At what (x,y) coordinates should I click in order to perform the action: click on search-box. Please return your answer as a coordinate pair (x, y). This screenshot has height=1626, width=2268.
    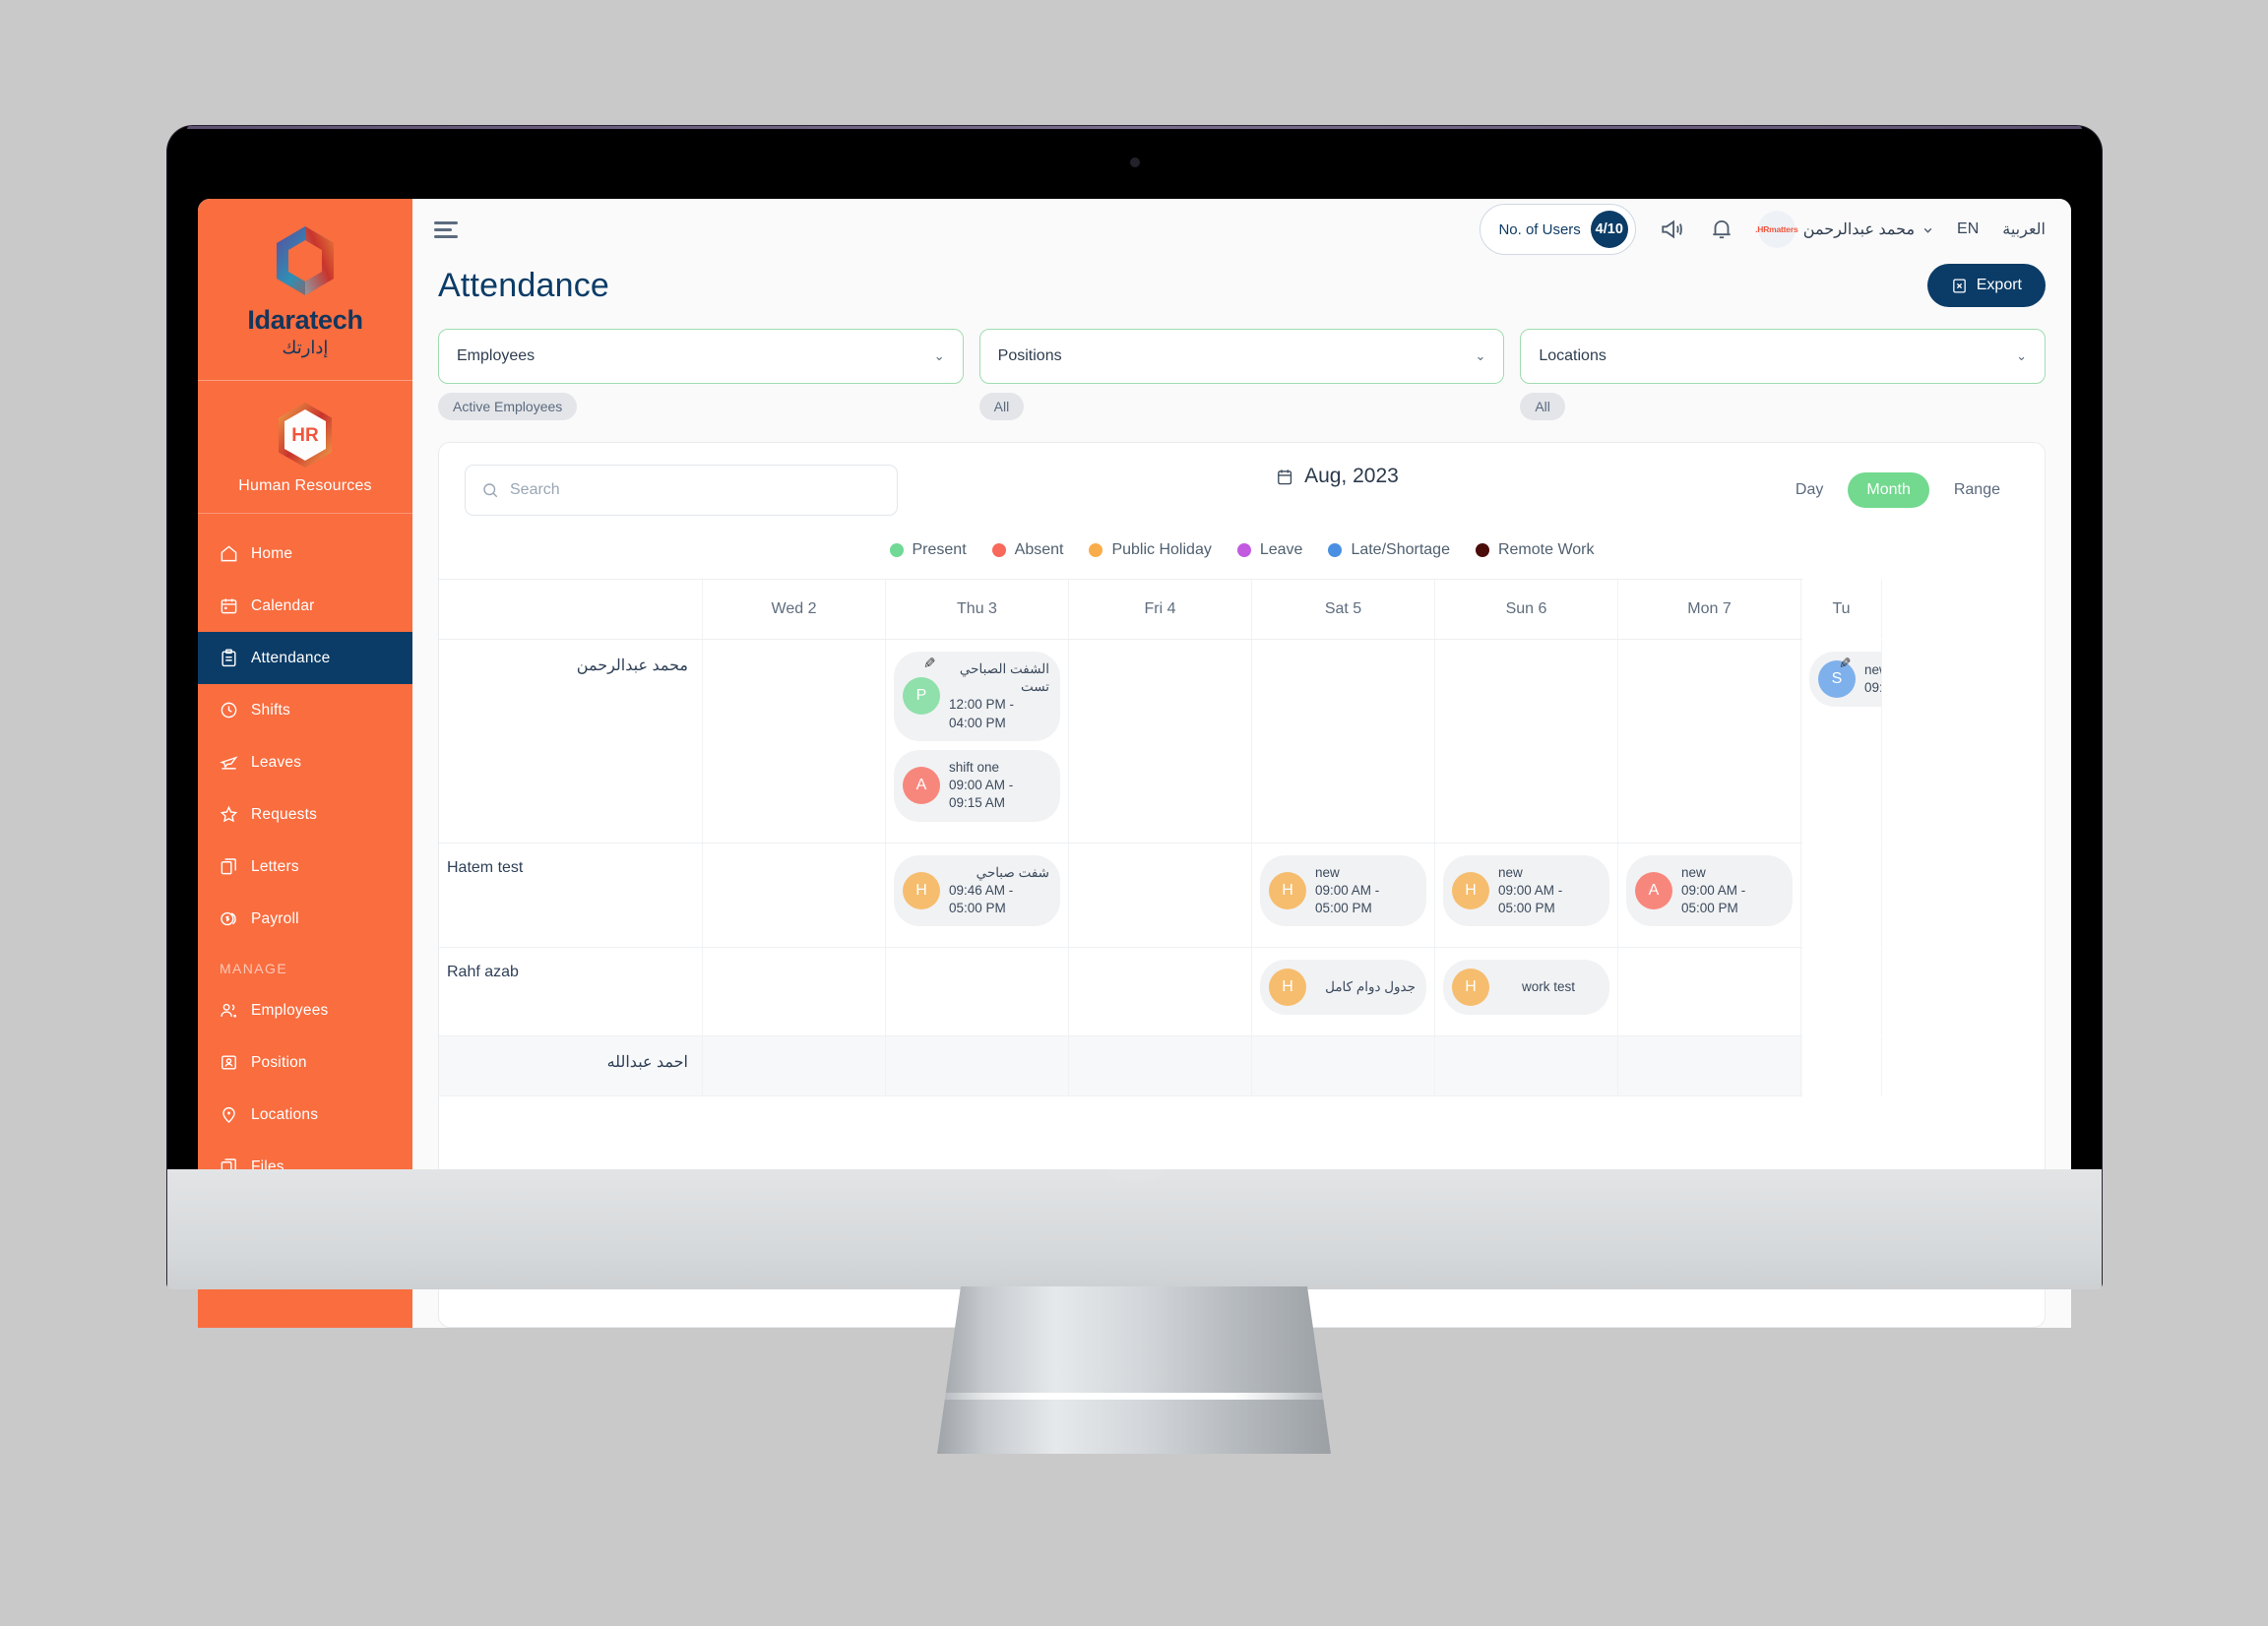
    Looking at the image, I should click on (681, 490).